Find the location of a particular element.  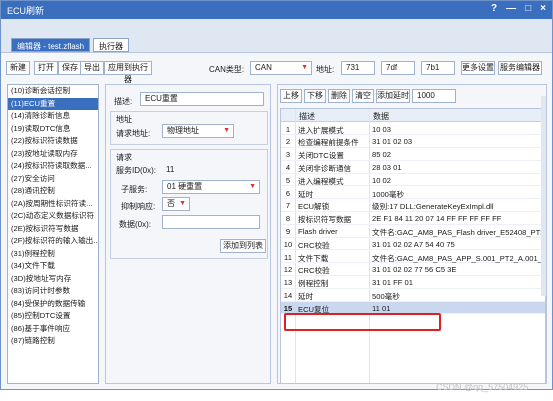

row-desc: 进入编程模式 is located at coordinates (321, 181).